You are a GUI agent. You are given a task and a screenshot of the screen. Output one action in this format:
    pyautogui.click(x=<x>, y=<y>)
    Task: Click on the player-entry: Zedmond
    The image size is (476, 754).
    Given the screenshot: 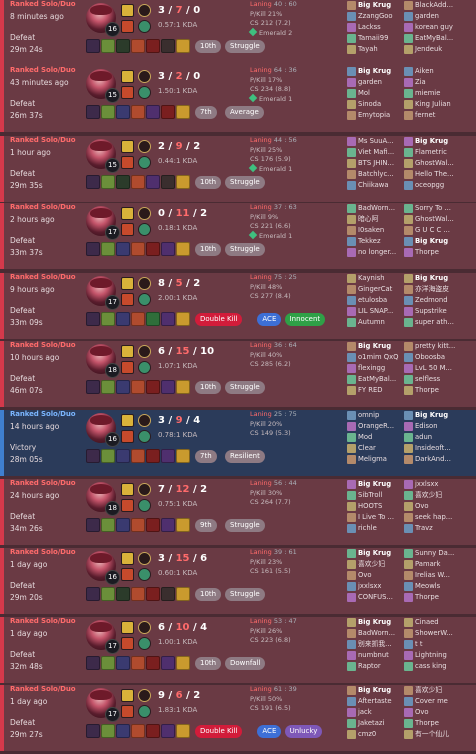 What is the action you would take?
    pyautogui.click(x=433, y=300)
    